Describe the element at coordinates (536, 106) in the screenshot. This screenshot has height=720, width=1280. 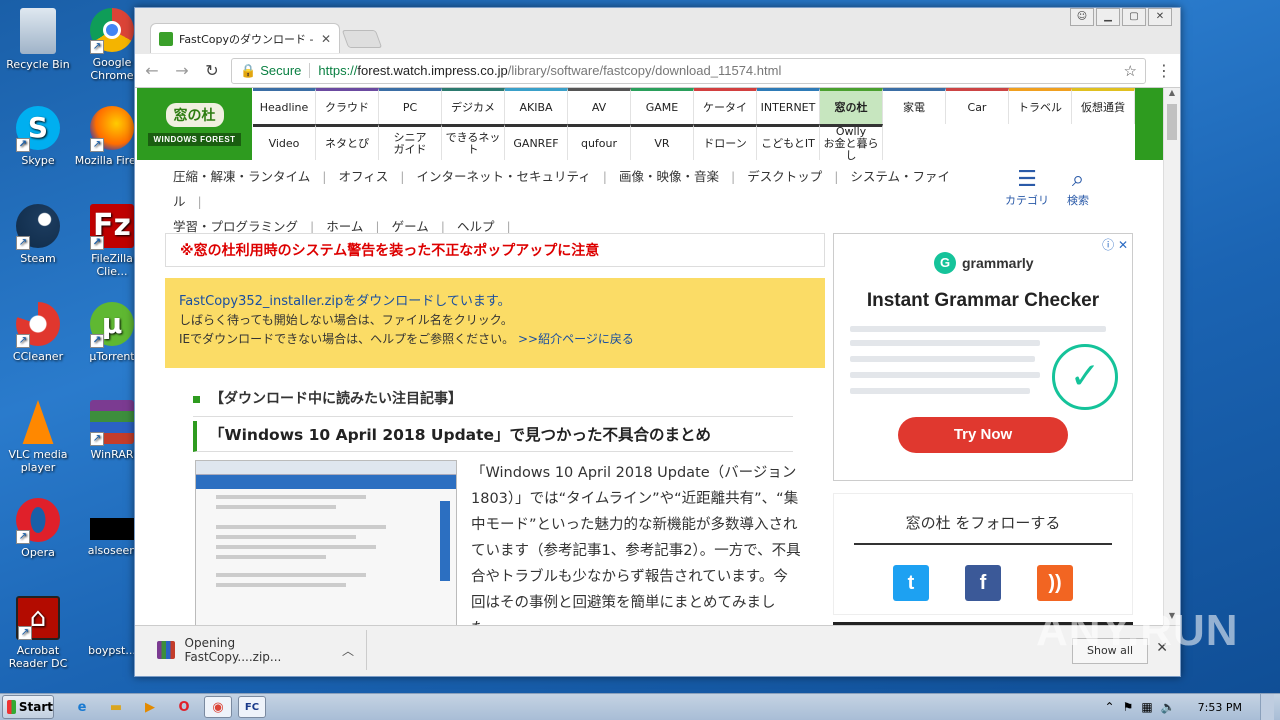
I see `nav-item: AKIBA` at that location.